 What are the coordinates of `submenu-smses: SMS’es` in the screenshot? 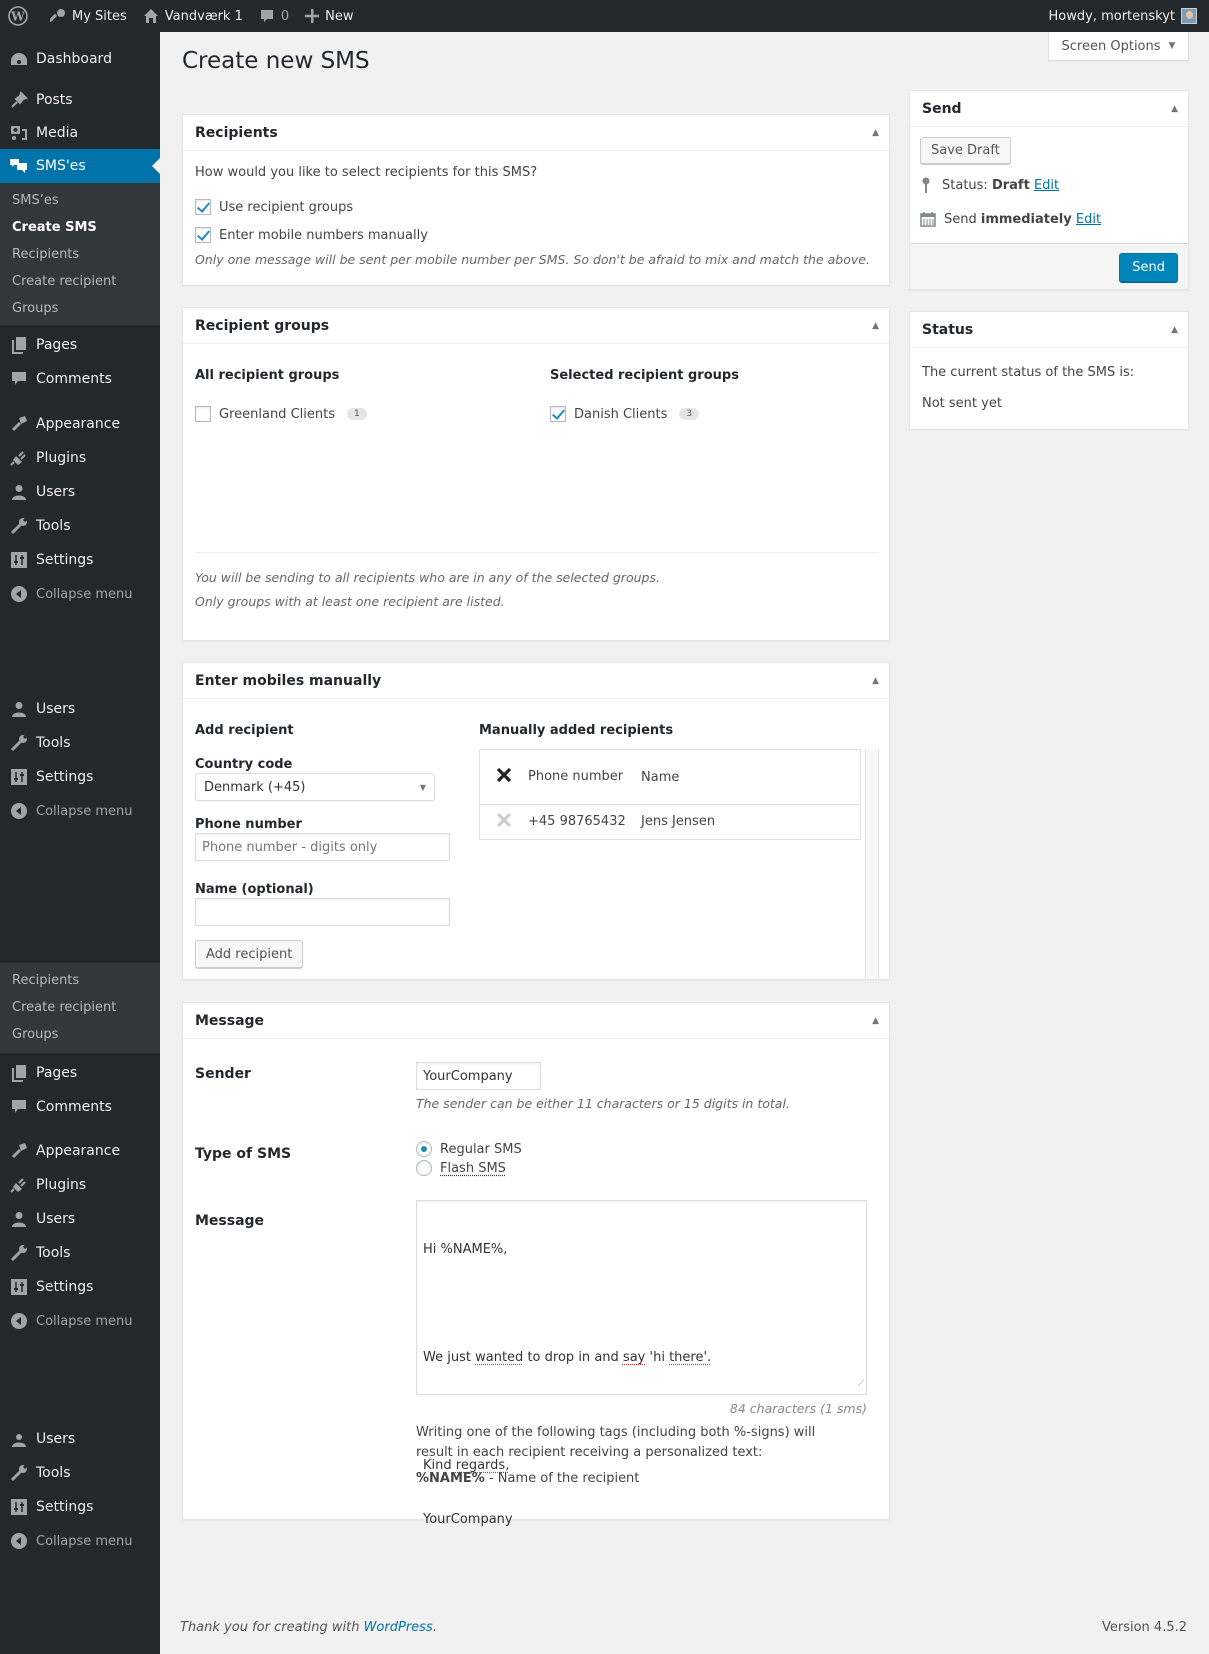 It's located at (80, 200).